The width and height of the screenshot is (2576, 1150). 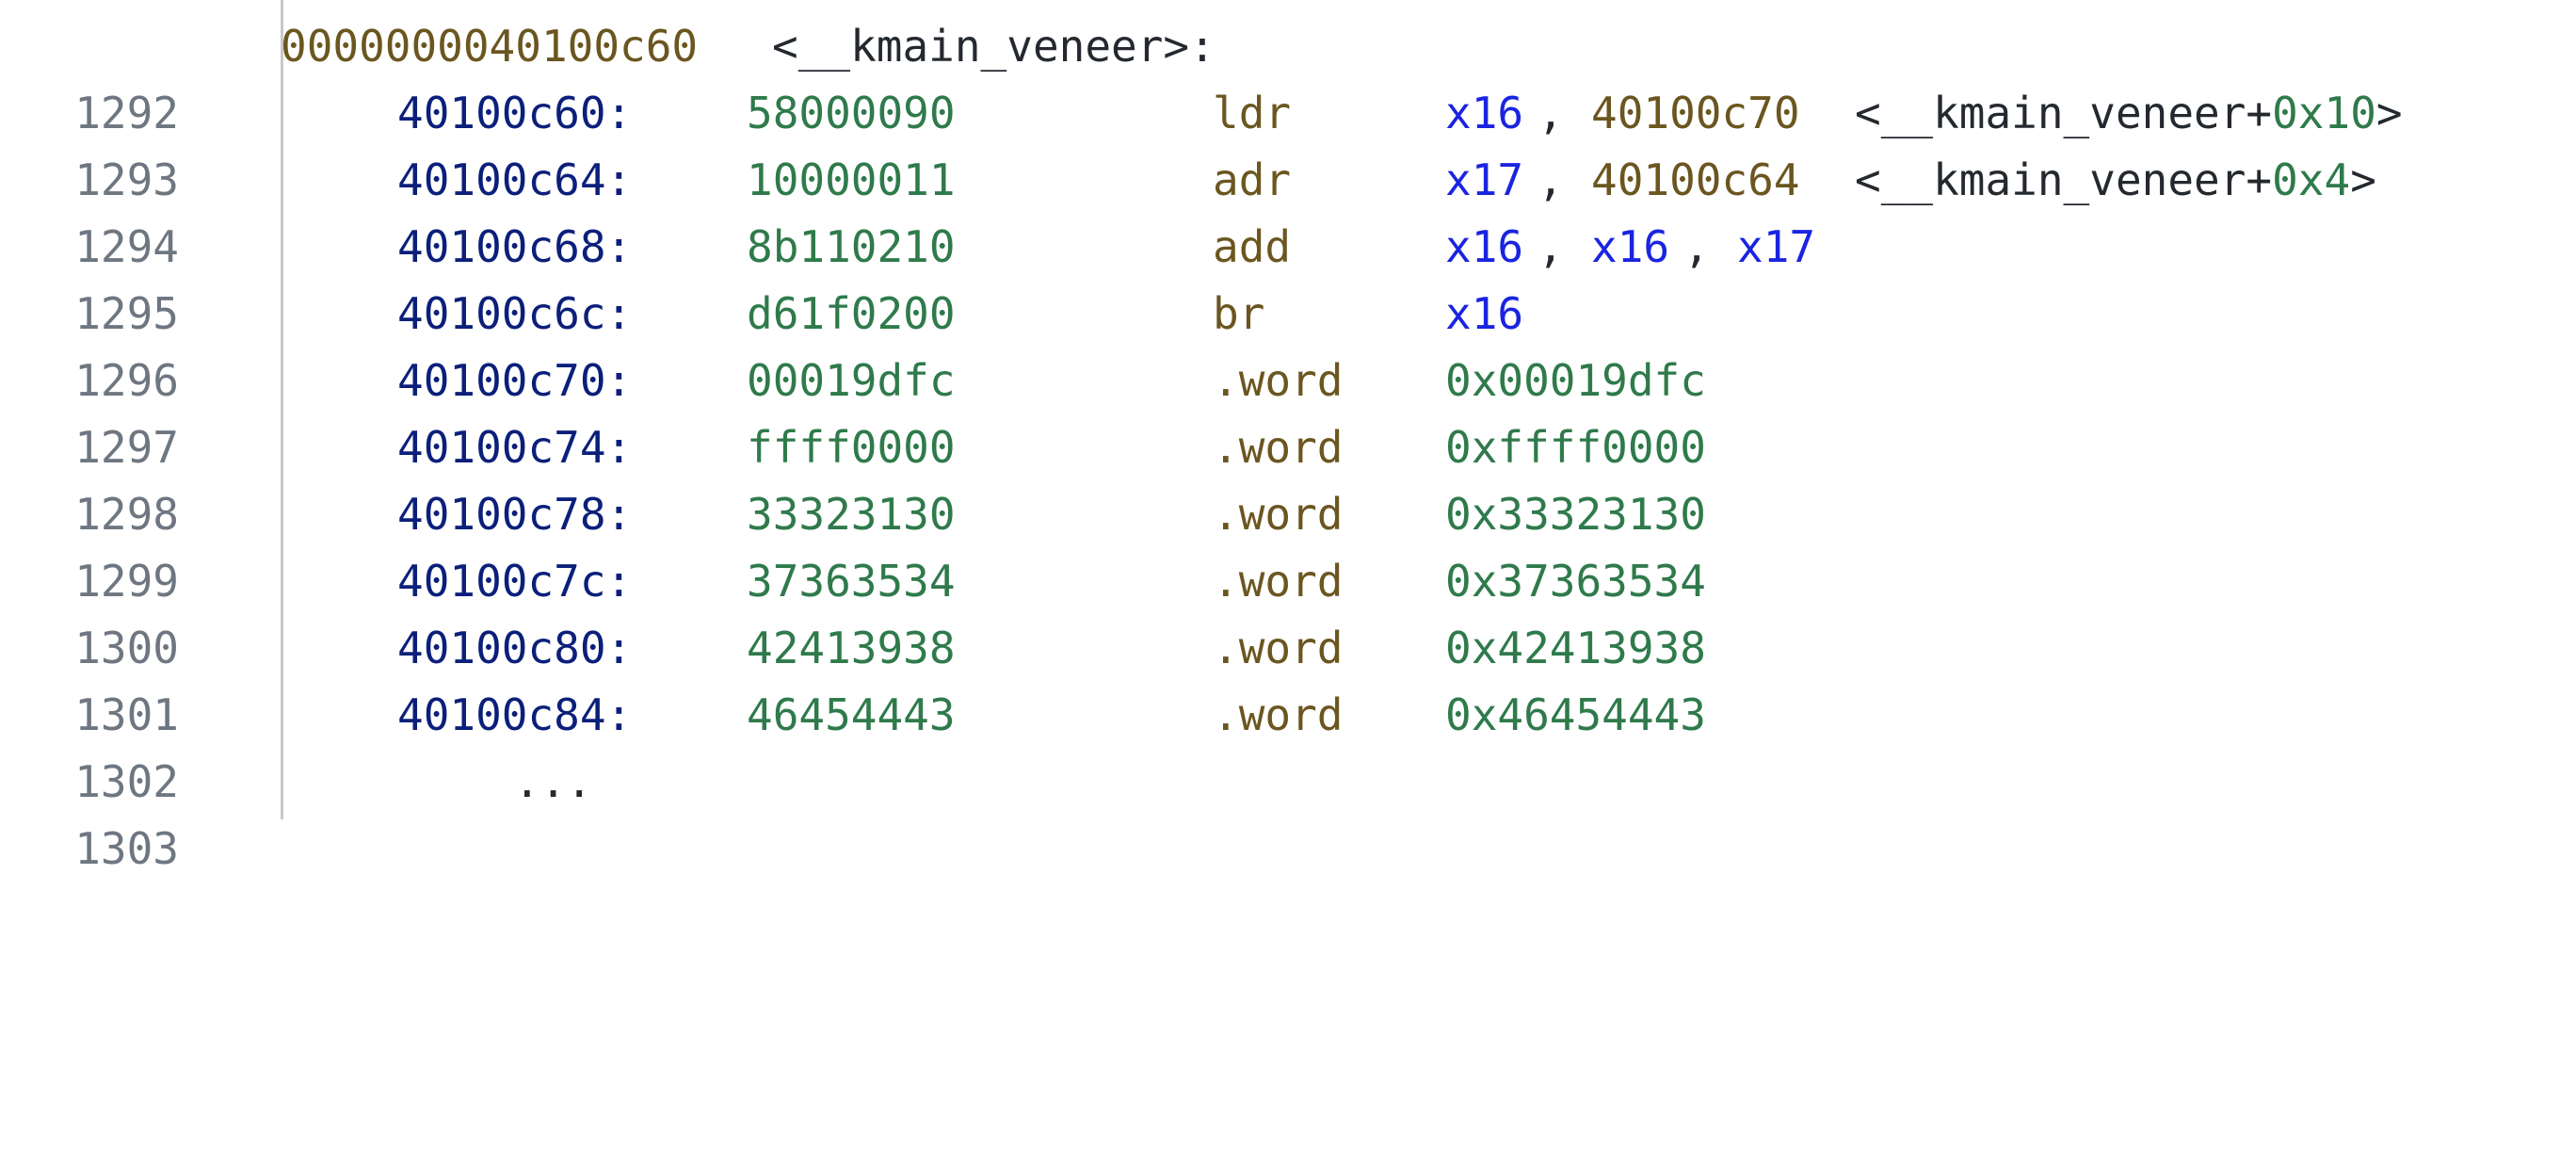 What do you see at coordinates (851, 581) in the screenshot?
I see `instruction-bytes: 37363534` at bounding box center [851, 581].